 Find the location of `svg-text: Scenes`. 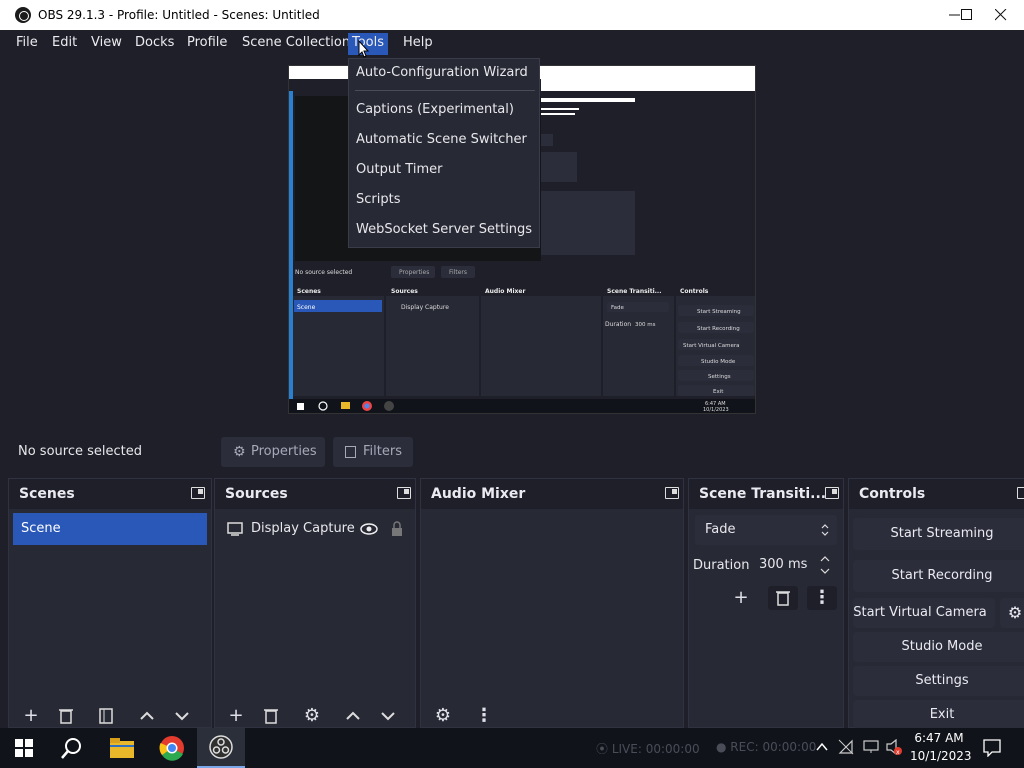

svg-text: Scenes is located at coordinates (309, 291).